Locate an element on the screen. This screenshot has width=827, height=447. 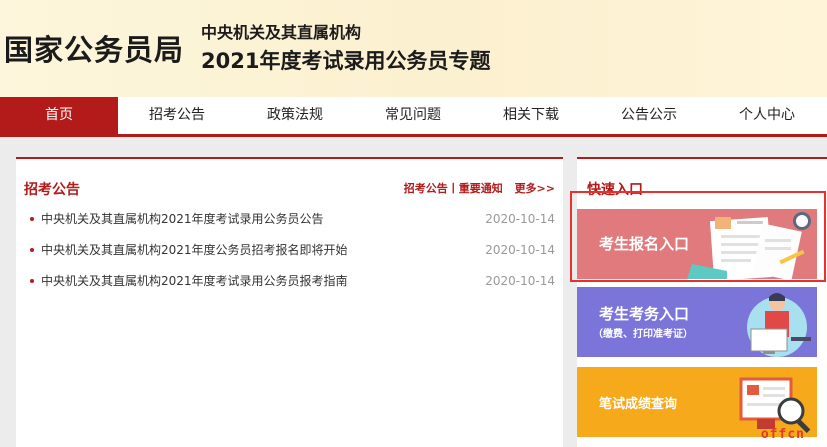
exam-affairs-entry-label: 考生考务入口 is located at coordinates (644, 314).